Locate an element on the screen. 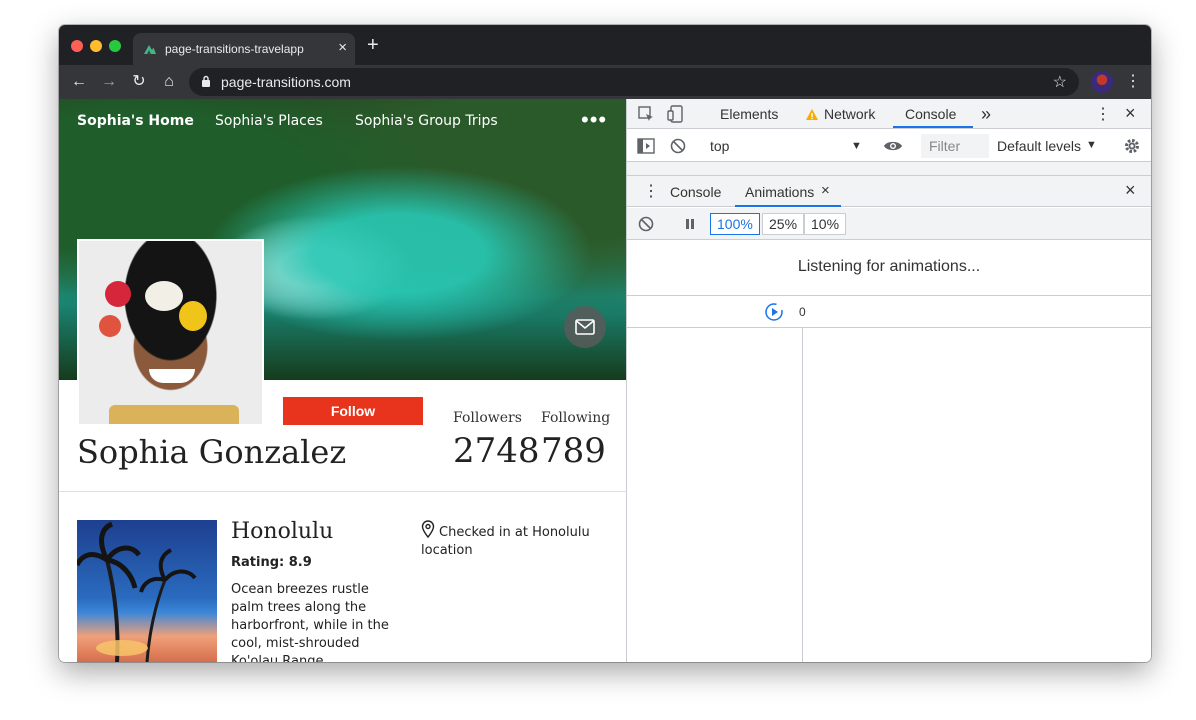  location-pin-icon is located at coordinates (428, 529).